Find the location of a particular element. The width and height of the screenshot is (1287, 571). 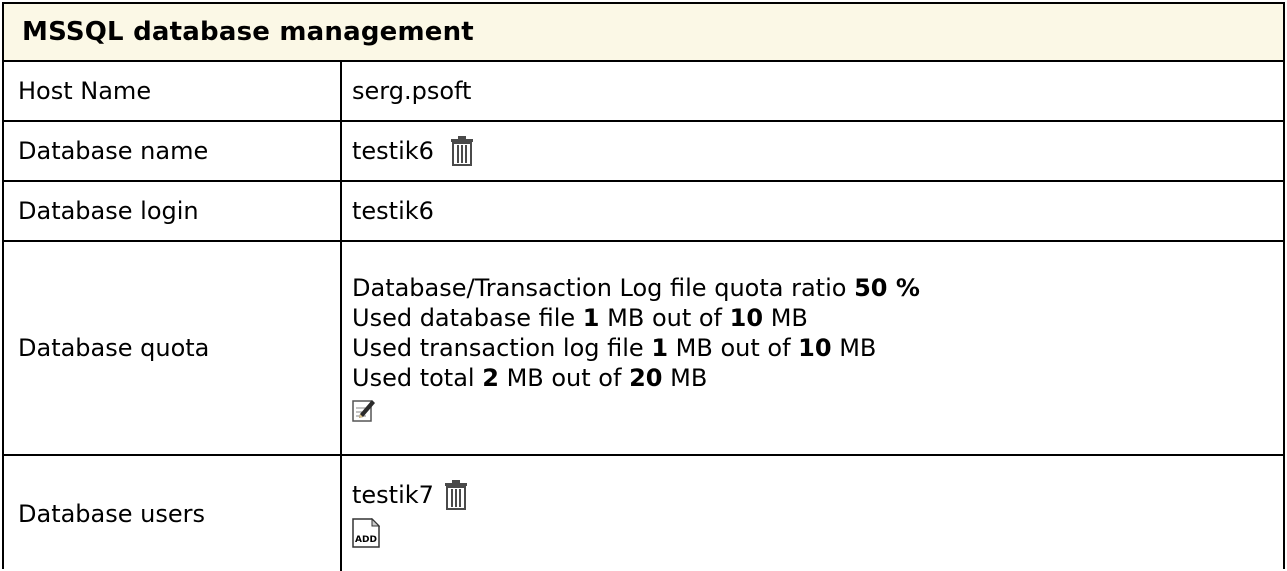

add-user-button: ADD is located at coordinates (366, 532).